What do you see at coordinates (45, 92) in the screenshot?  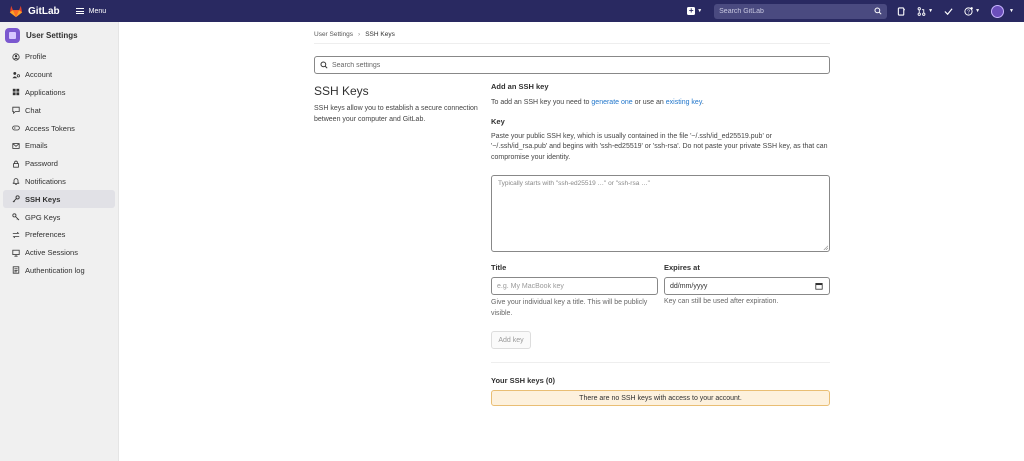 I see `sidebar-item-label: Applications` at bounding box center [45, 92].